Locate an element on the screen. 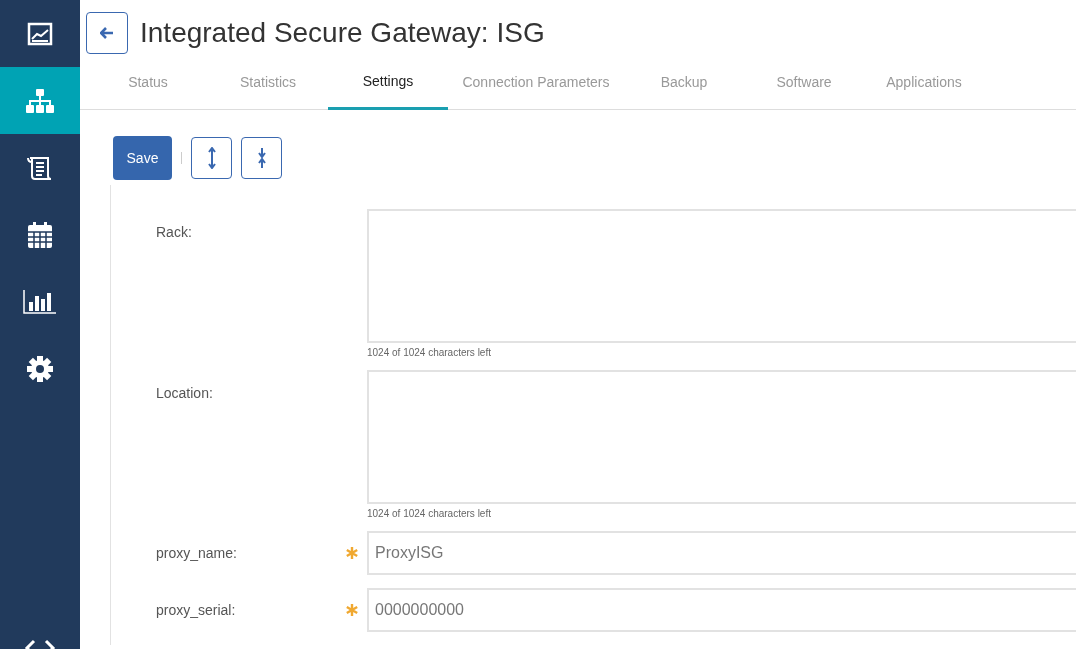  back-button is located at coordinates (107, 32).